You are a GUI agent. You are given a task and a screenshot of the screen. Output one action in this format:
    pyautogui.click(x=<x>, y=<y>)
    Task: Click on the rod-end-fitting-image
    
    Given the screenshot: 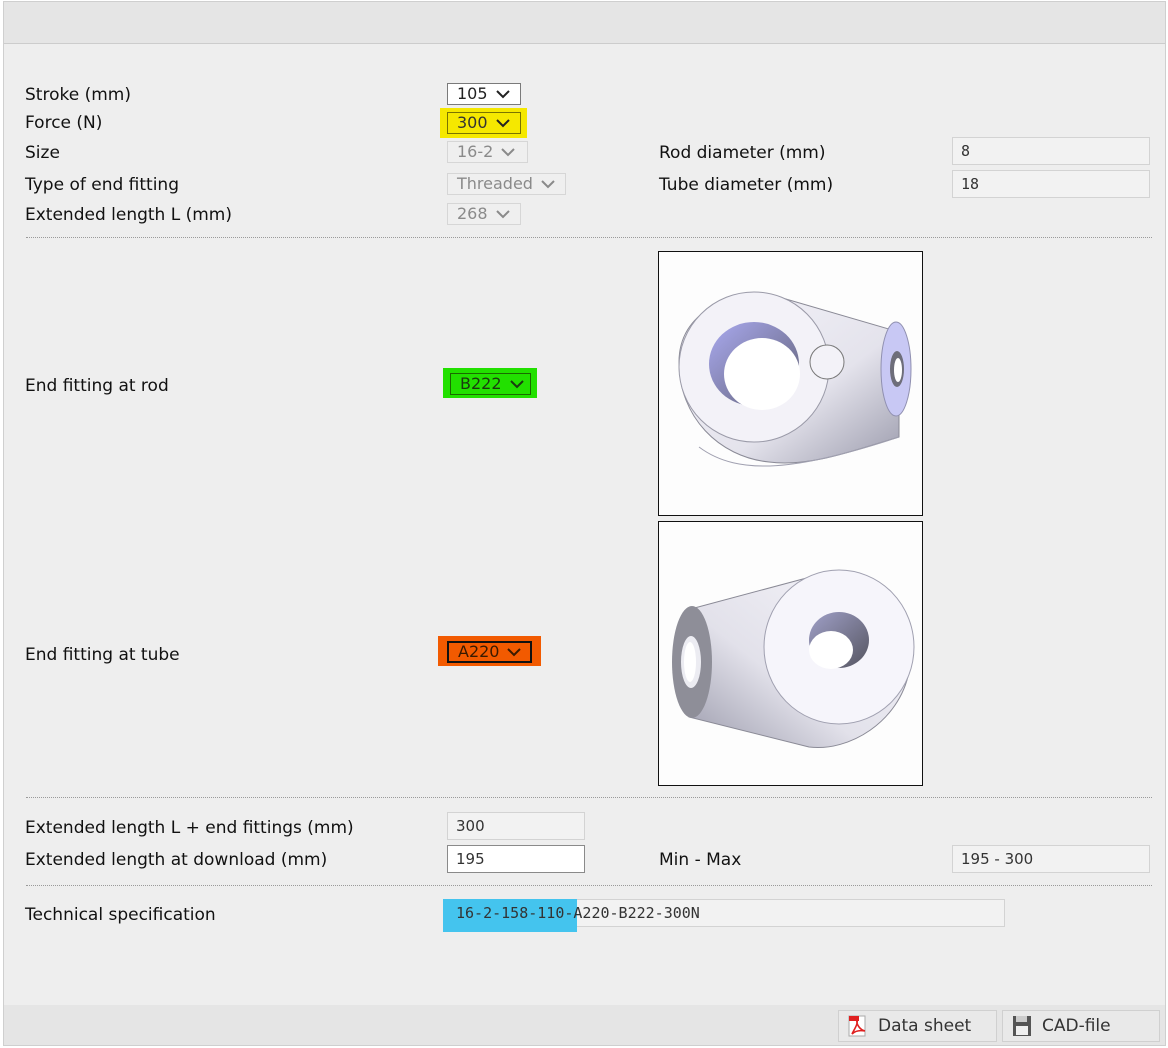 What is the action you would take?
    pyautogui.click(x=790, y=383)
    